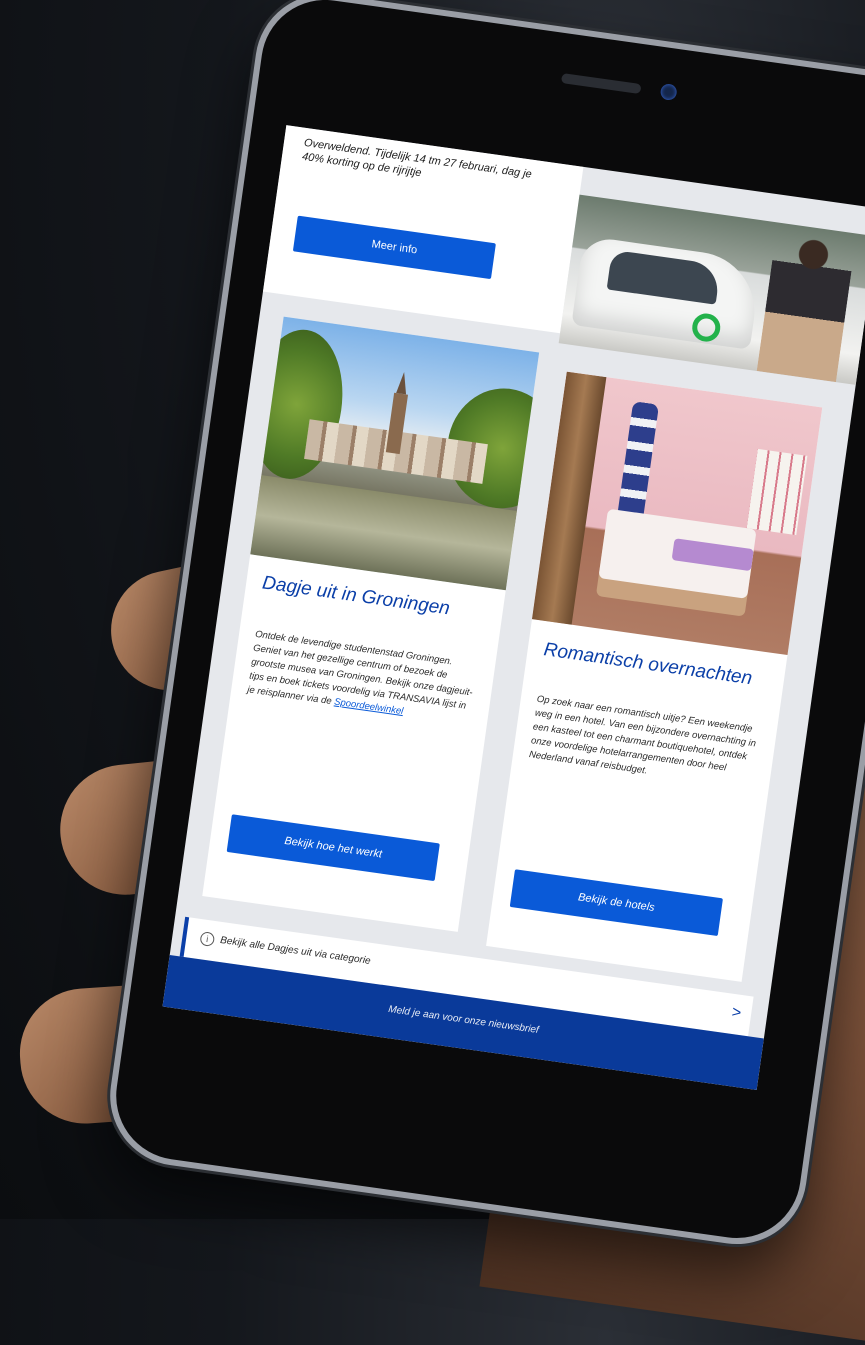  Describe the element at coordinates (601, 84) in the screenshot. I see `speaker-grille` at that location.